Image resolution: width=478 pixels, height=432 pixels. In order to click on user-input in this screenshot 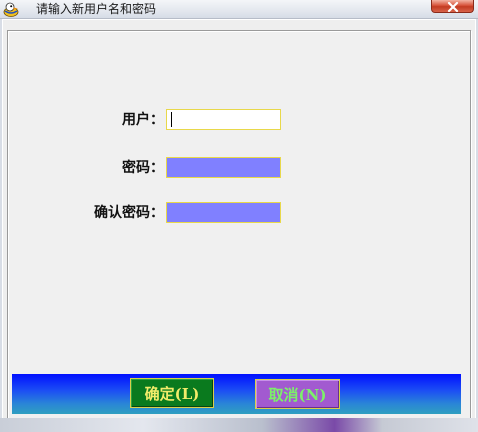, I will do `click(223, 119)`.